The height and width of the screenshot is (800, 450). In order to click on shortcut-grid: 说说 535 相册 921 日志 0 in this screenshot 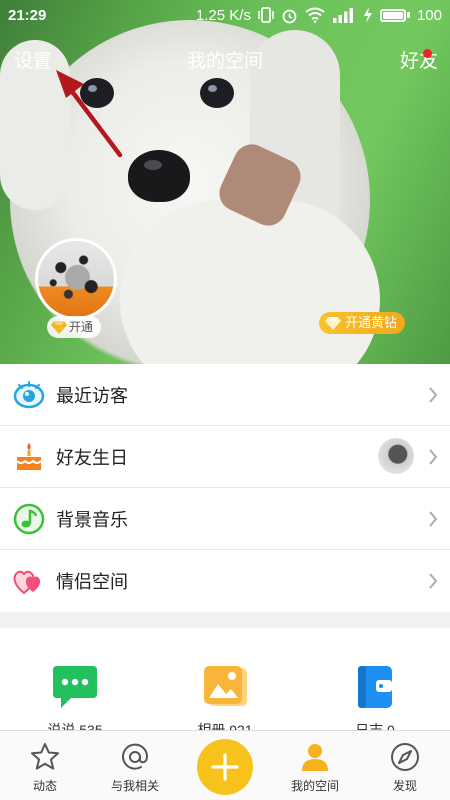, I will do `click(225, 683)`.